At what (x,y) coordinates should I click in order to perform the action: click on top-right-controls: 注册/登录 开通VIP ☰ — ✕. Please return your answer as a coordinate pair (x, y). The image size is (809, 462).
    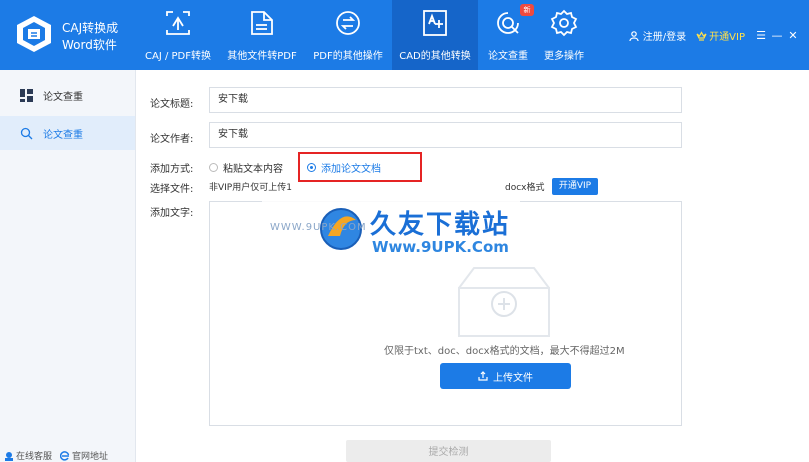
    Looking at the image, I should click on (714, 35).